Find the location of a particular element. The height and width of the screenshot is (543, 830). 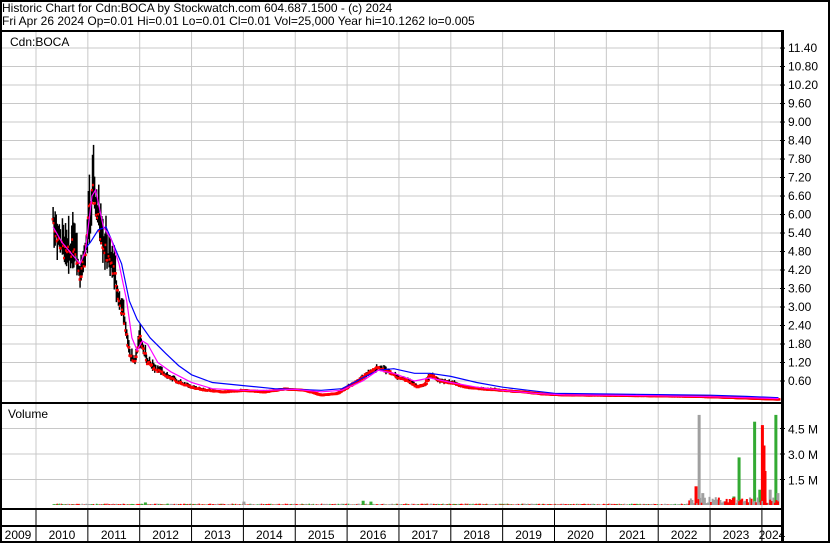

year-label: 2017 is located at coordinates (425, 535).